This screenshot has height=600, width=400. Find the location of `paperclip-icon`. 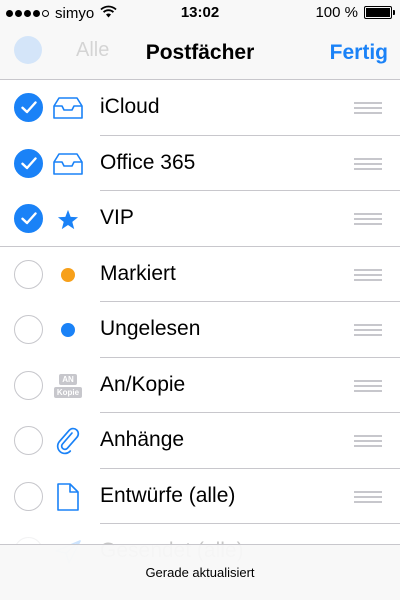

paperclip-icon is located at coordinates (68, 441).